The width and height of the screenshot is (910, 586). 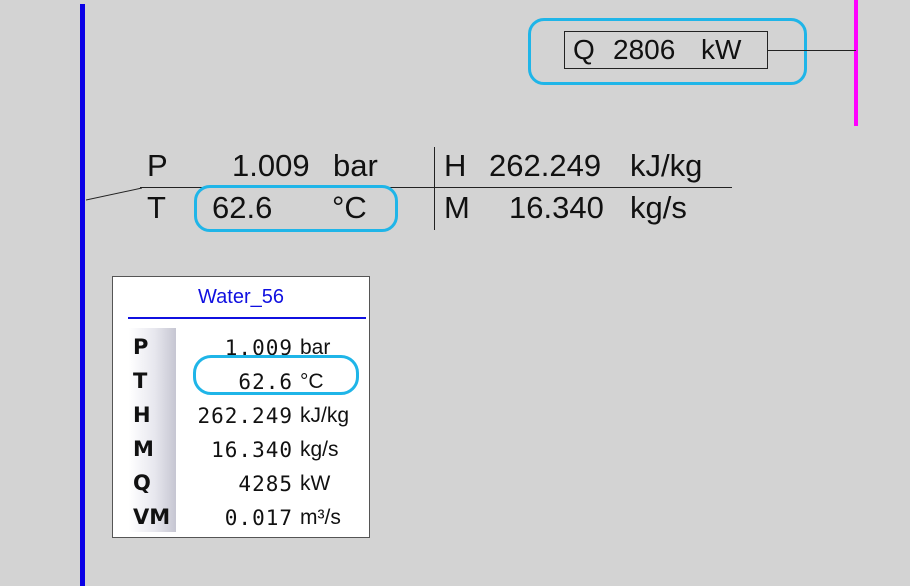 I want to click on panel-row-temperature: T 62.6 °C, so click(x=241, y=381).